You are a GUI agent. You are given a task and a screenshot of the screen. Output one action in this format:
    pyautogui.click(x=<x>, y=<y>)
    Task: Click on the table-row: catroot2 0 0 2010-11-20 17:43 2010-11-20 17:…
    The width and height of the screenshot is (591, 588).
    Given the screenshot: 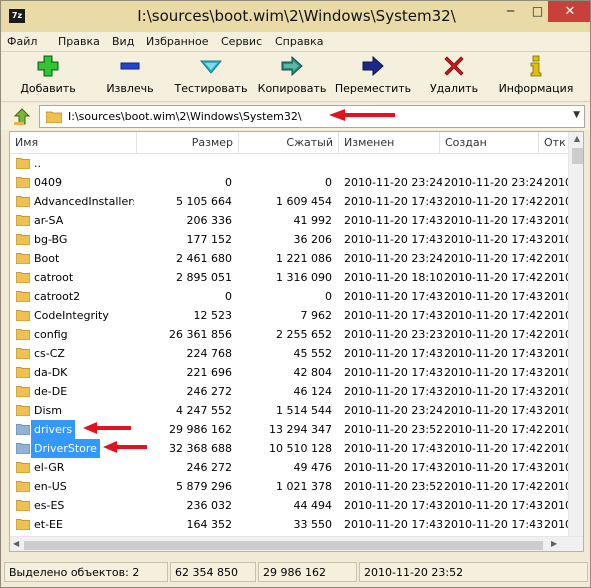 What is the action you would take?
    pyautogui.click(x=289, y=296)
    